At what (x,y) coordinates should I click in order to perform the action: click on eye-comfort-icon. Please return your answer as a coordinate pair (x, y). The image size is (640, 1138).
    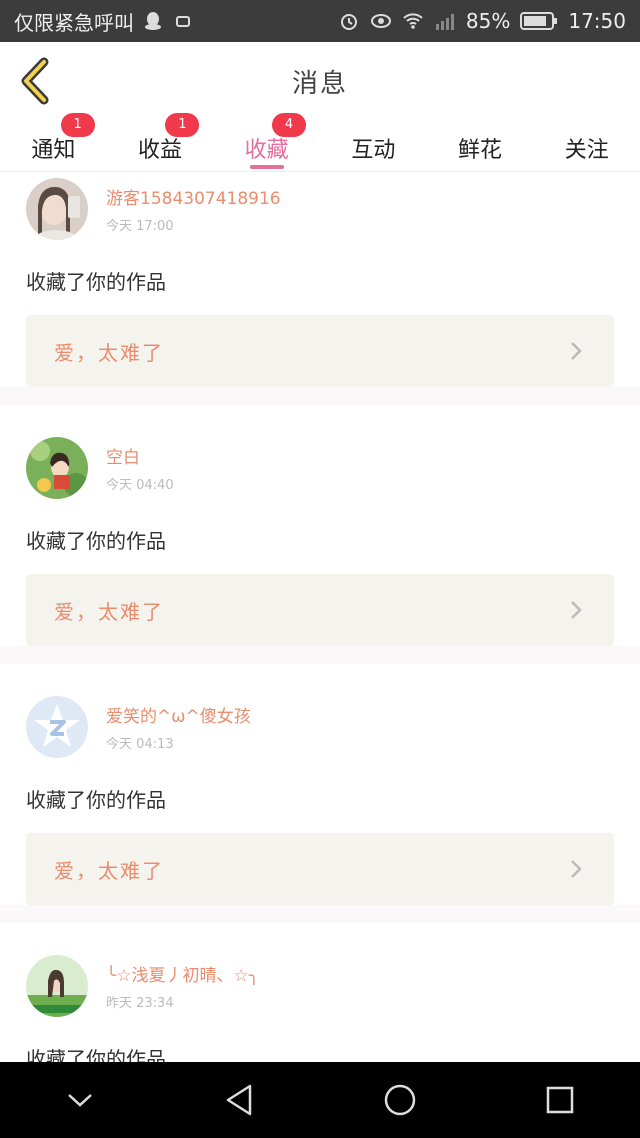
    Looking at the image, I should click on (380, 21).